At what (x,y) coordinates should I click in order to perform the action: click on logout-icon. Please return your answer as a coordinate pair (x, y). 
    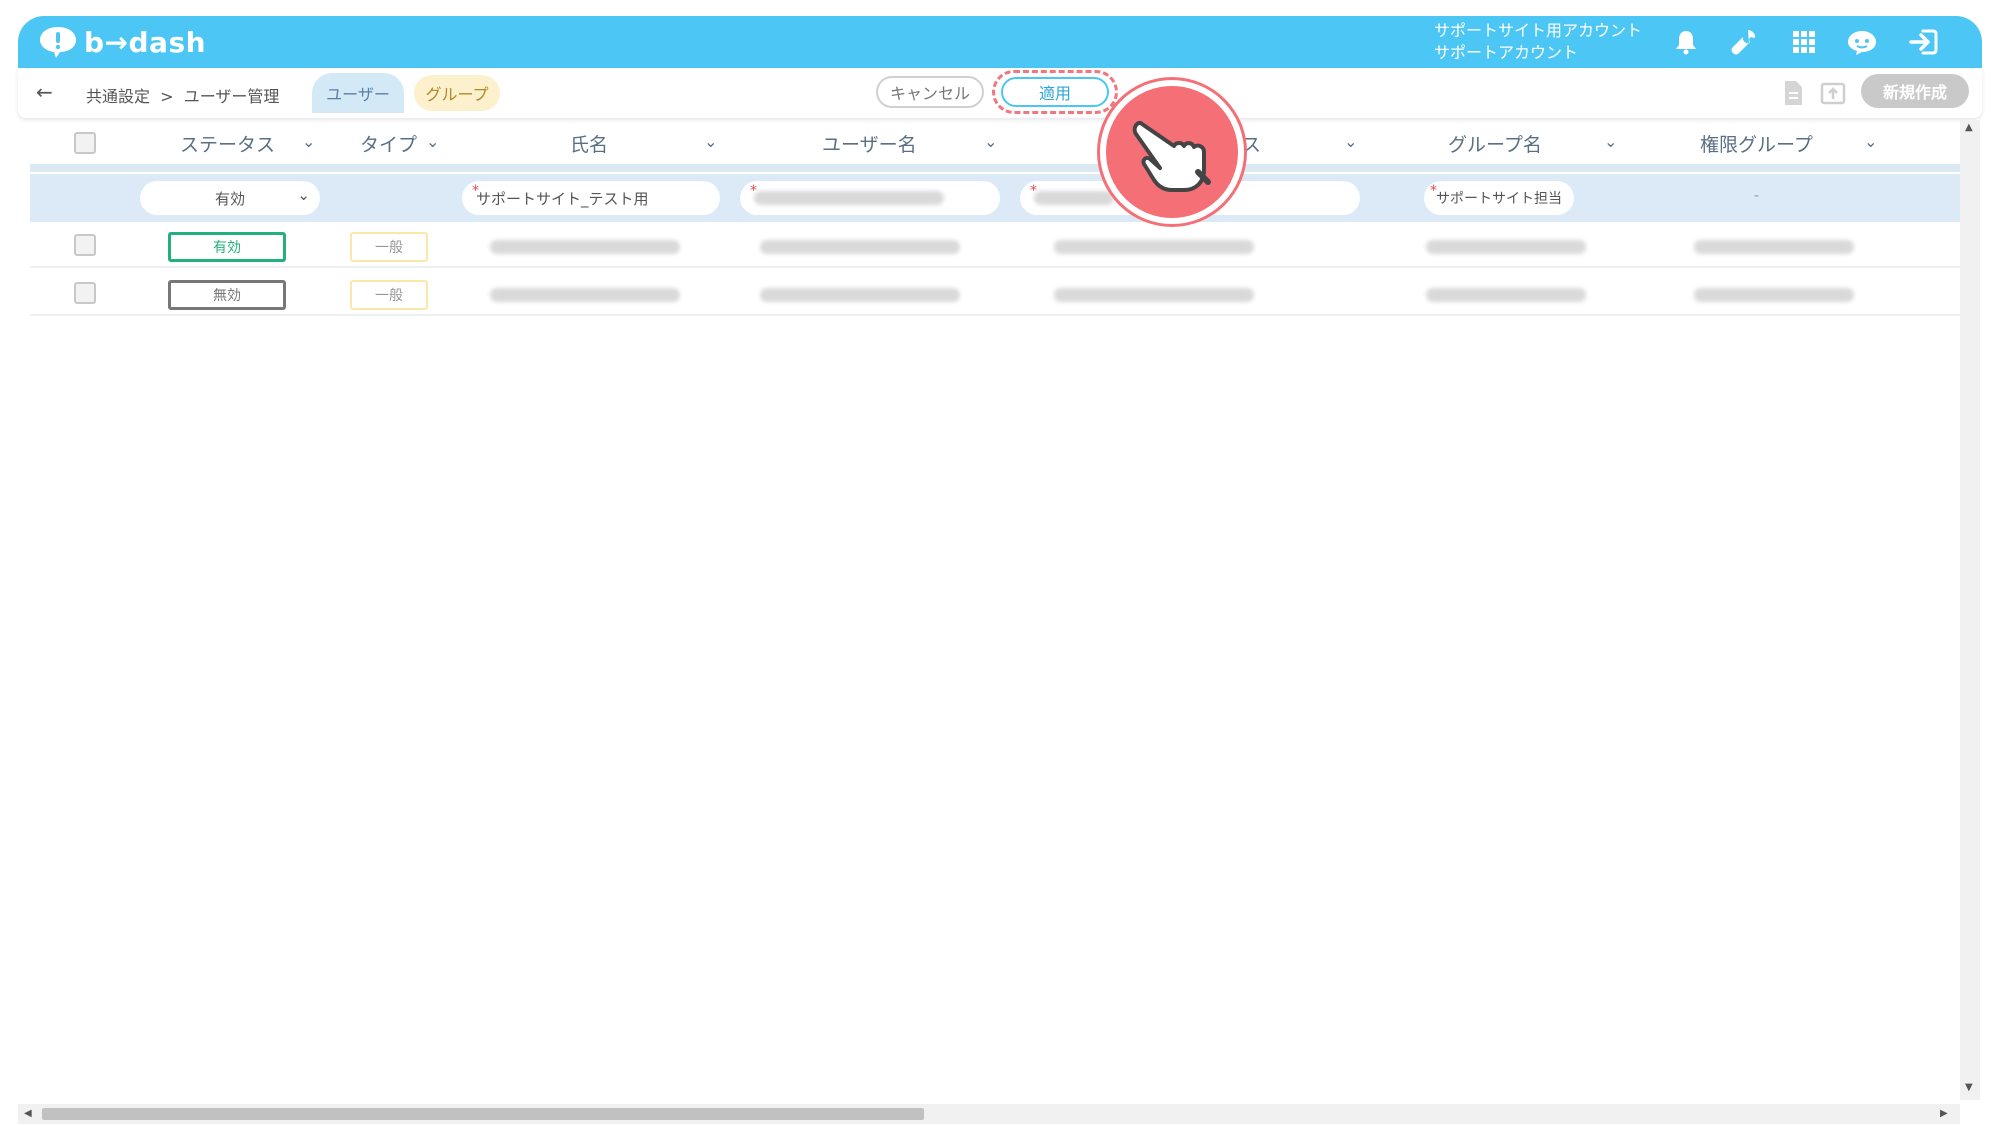
    Looking at the image, I should click on (1924, 42).